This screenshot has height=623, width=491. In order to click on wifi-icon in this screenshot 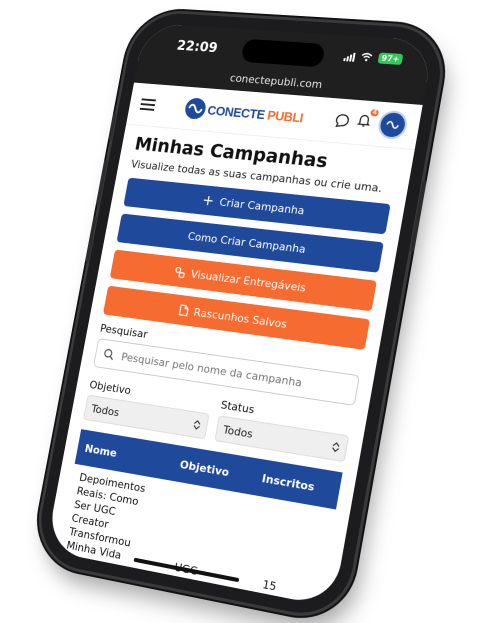, I will do `click(366, 57)`.